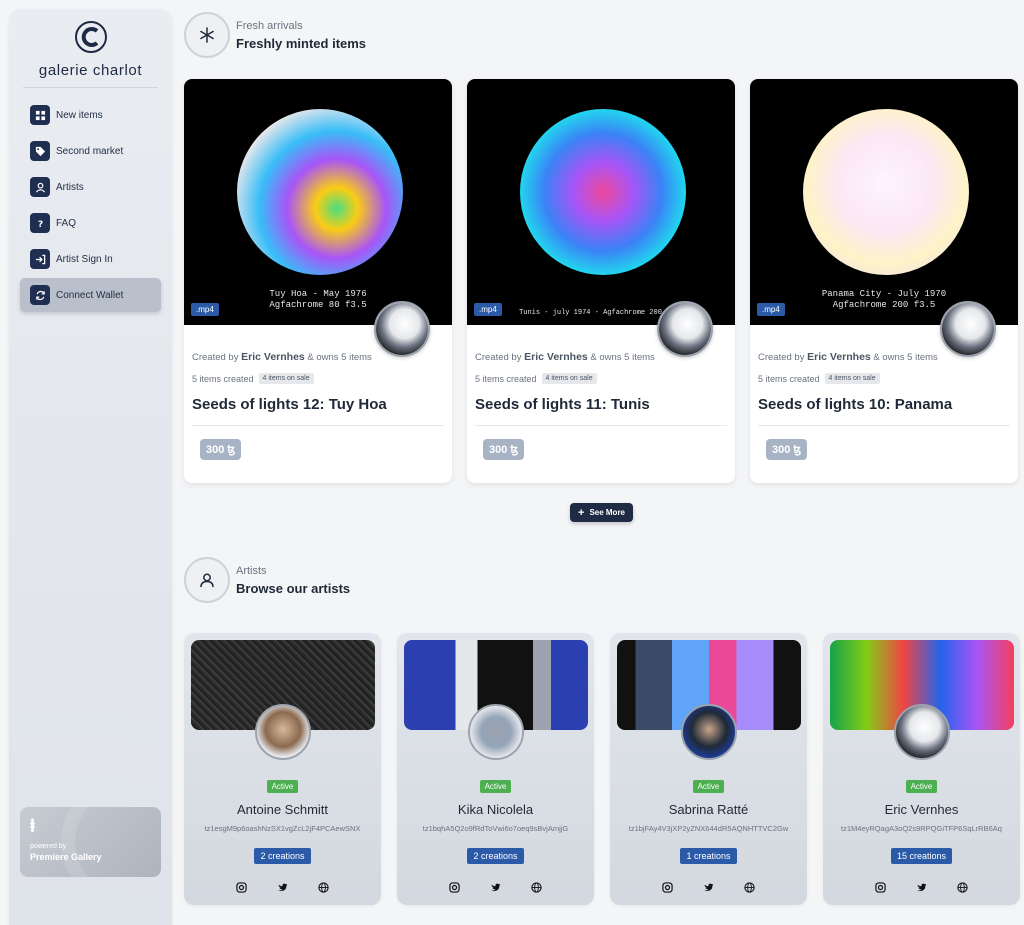 This screenshot has height=925, width=1024. I want to click on fresh-arrivals-header: Fresh arrivals Freshly minted items, so click(275, 35).